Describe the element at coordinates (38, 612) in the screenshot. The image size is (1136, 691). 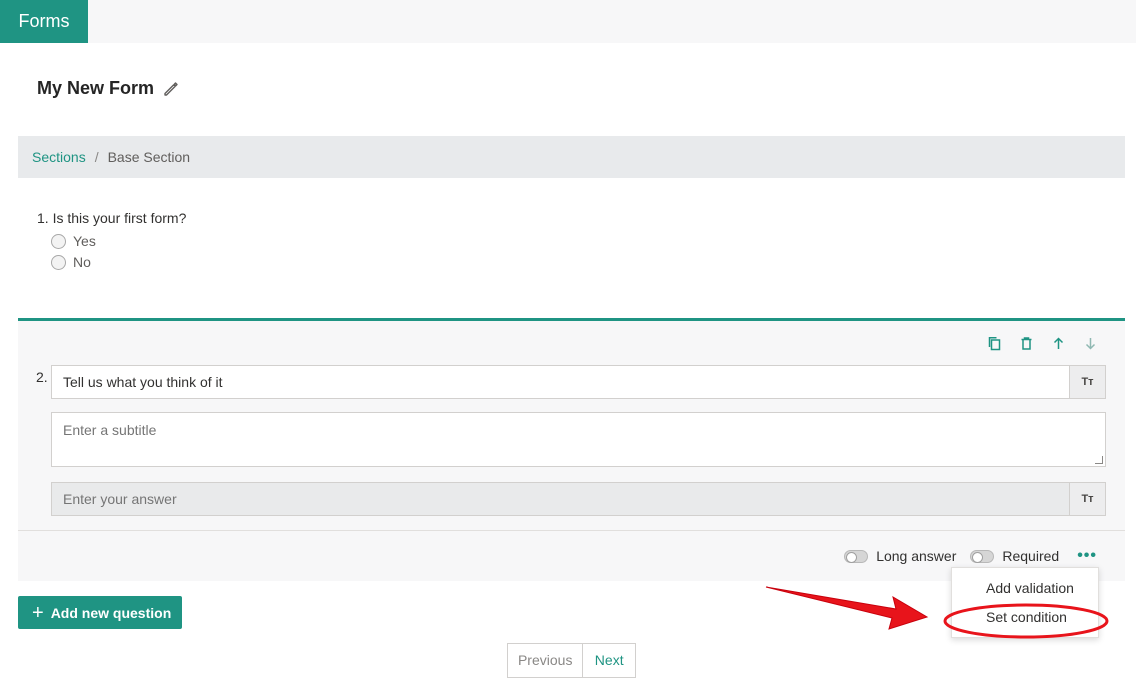
I see `plus-icon: +` at that location.